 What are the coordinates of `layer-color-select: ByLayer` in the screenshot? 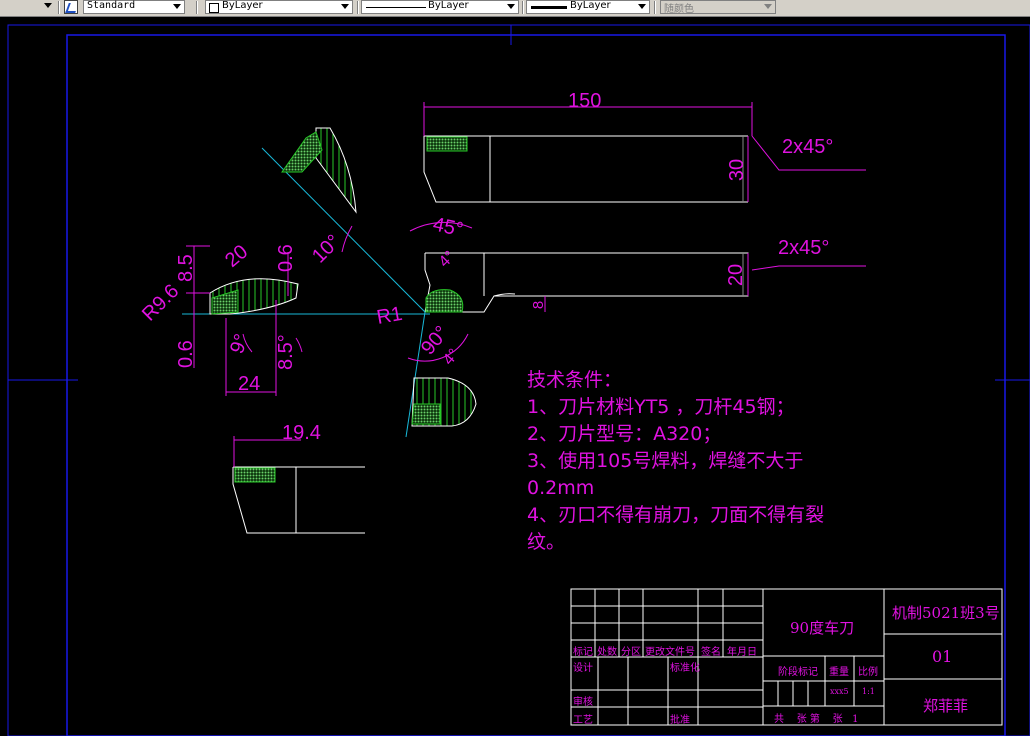 It's located at (279, 7).